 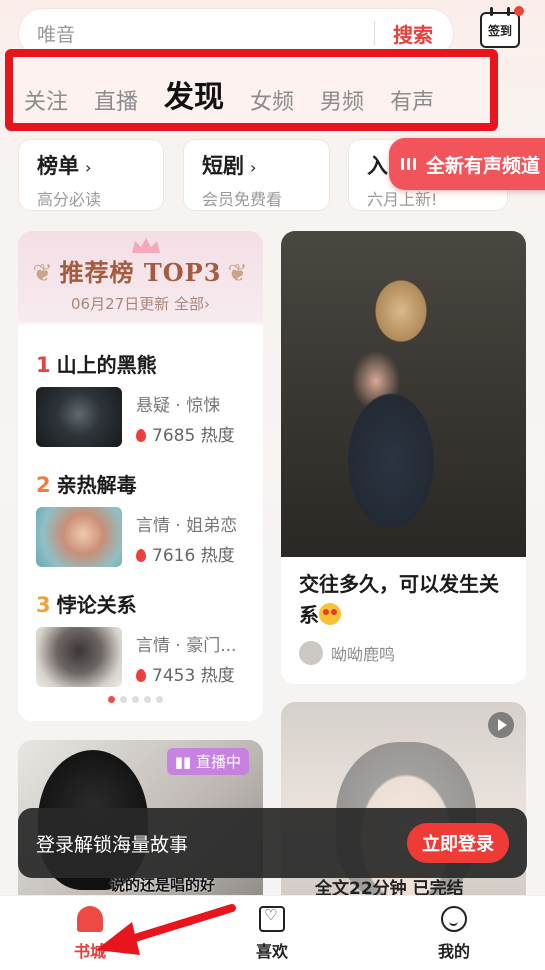 I want to click on nav-item-favorites: 喜欢, so click(x=272, y=934).